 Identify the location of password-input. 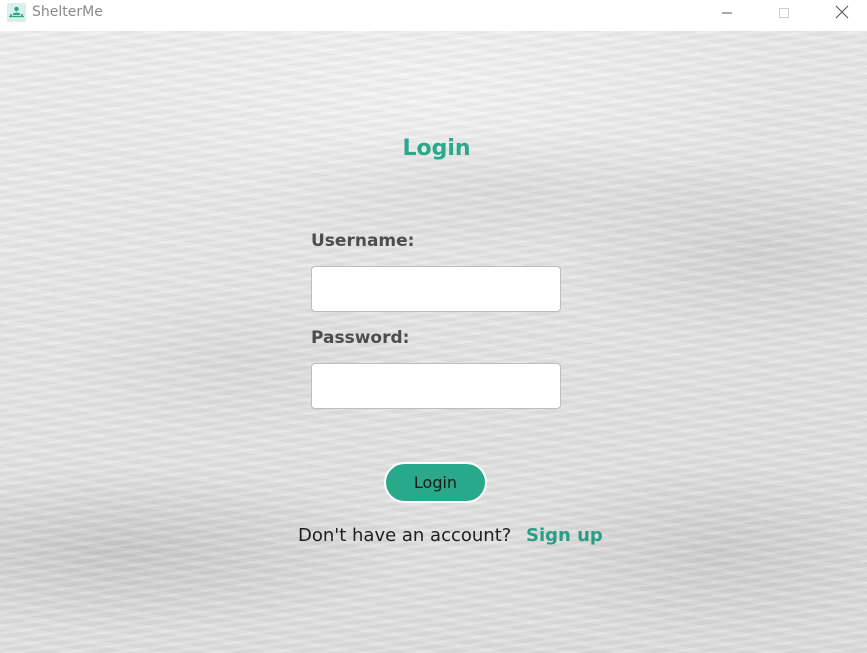
(436, 386).